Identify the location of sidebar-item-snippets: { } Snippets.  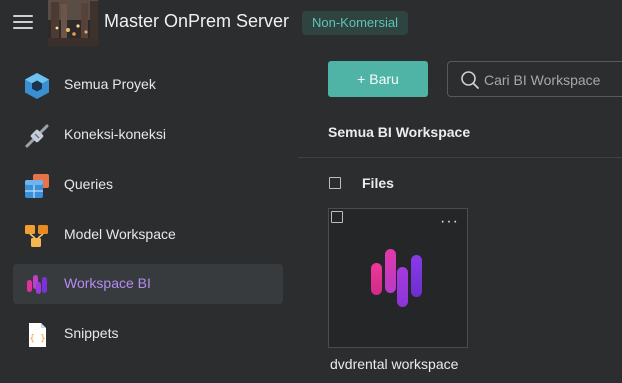
(148, 334).